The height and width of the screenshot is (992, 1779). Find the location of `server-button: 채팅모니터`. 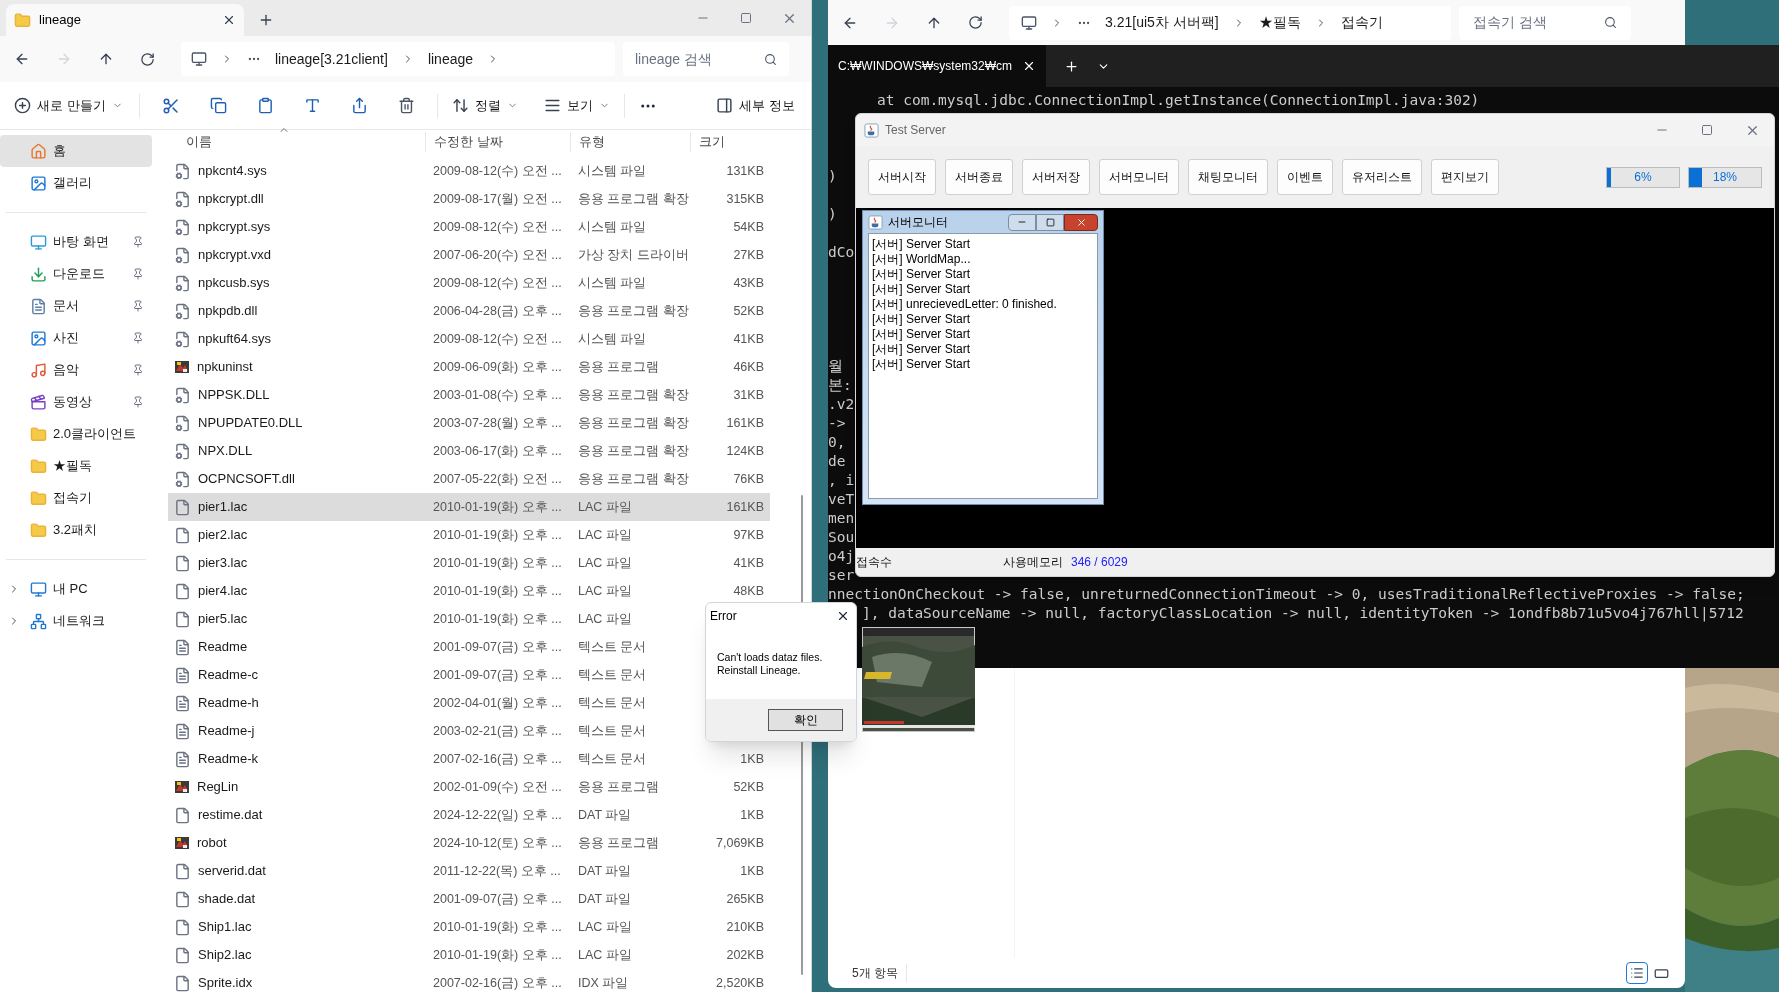

server-button: 채팅모니터 is located at coordinates (1228, 177).